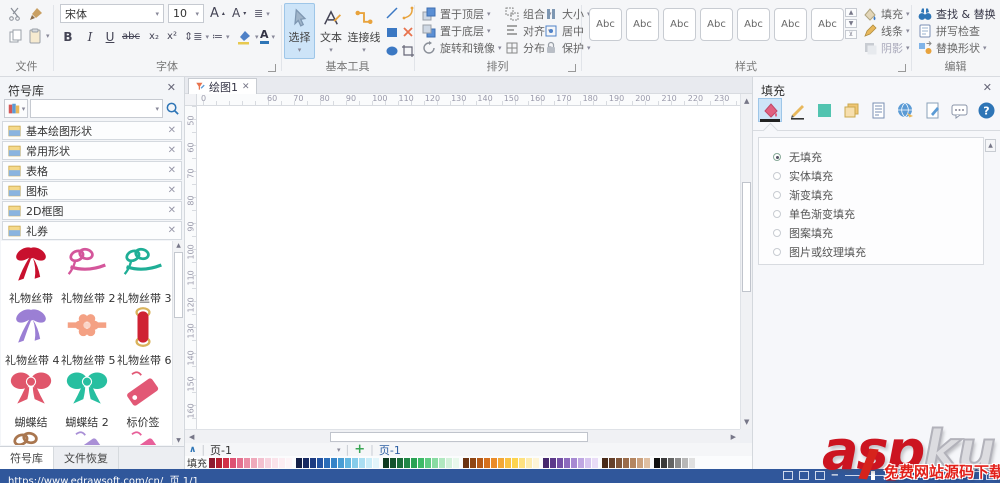 The image size is (1000, 483). What do you see at coordinates (144, 336) in the screenshot?
I see `symbol-item: 礼物丝带 6` at bounding box center [144, 336].